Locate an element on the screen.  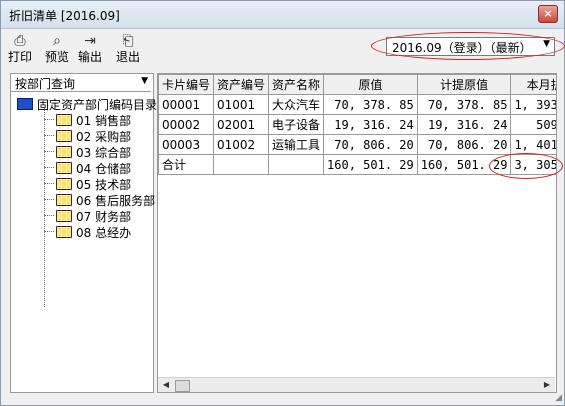
cell-asset-name: 电子设备 is located at coordinates (296, 124).